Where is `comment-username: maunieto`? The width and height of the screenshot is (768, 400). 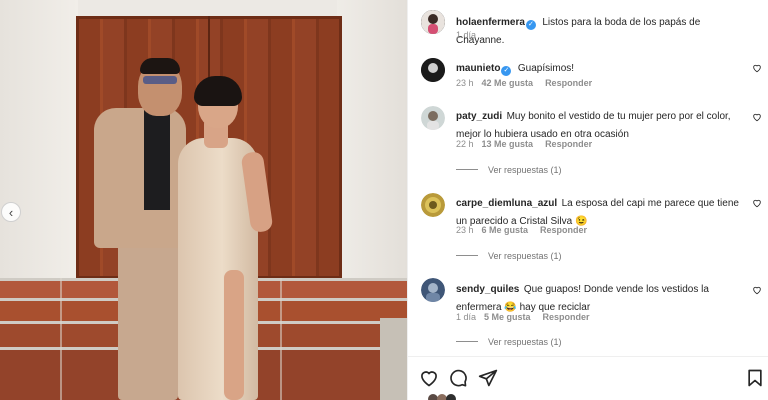
comment-username: maunieto is located at coordinates (478, 68).